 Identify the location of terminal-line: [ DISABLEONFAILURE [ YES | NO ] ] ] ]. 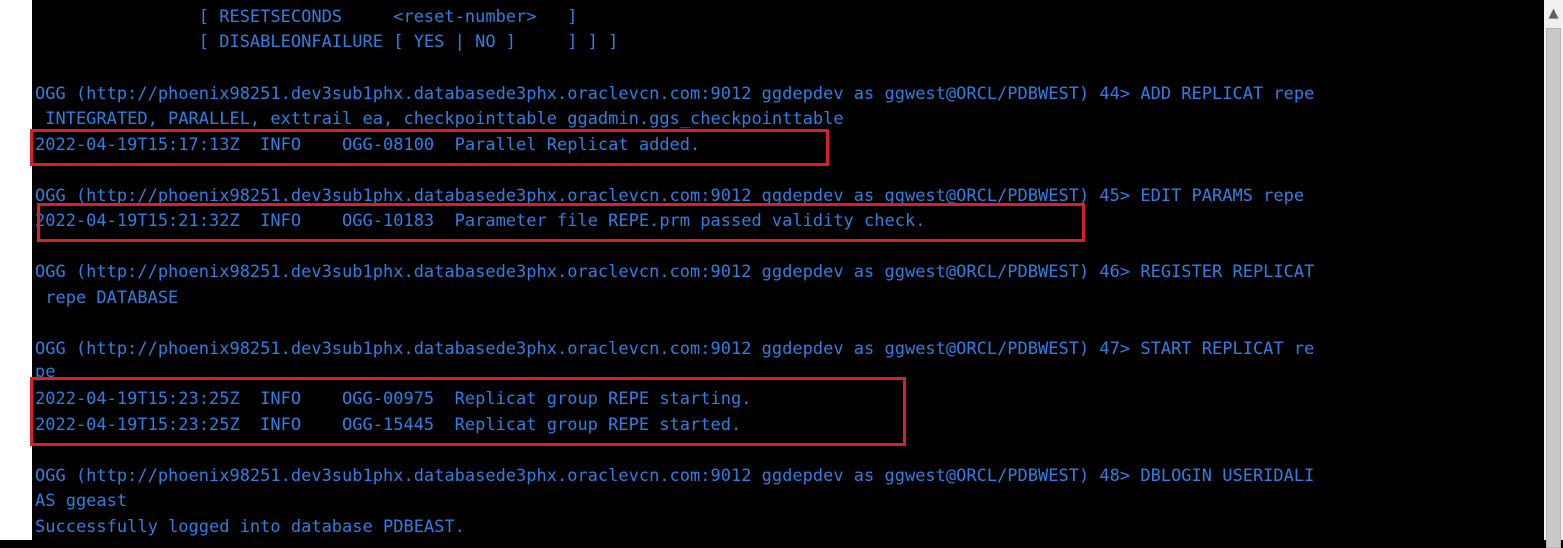
(327, 42).